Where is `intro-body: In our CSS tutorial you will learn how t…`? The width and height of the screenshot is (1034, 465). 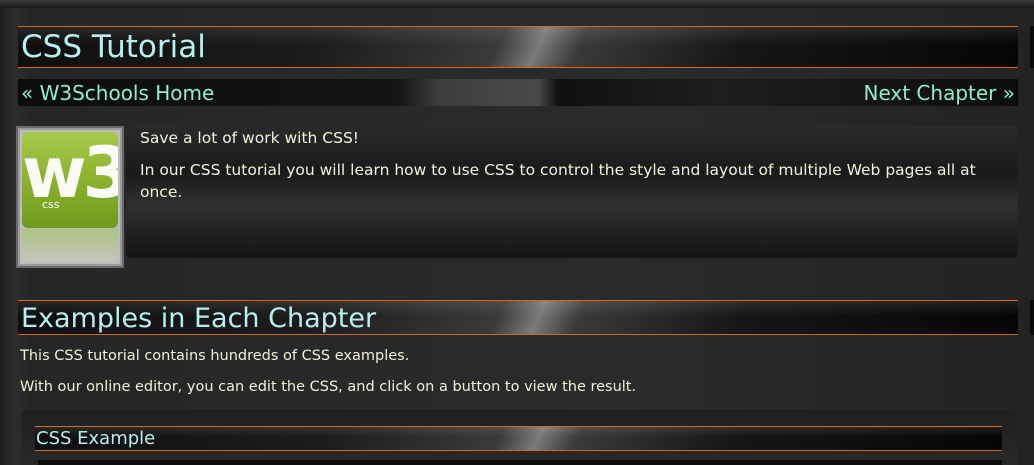
intro-body: In our CSS tutorial you will learn how t… is located at coordinates (558, 181).